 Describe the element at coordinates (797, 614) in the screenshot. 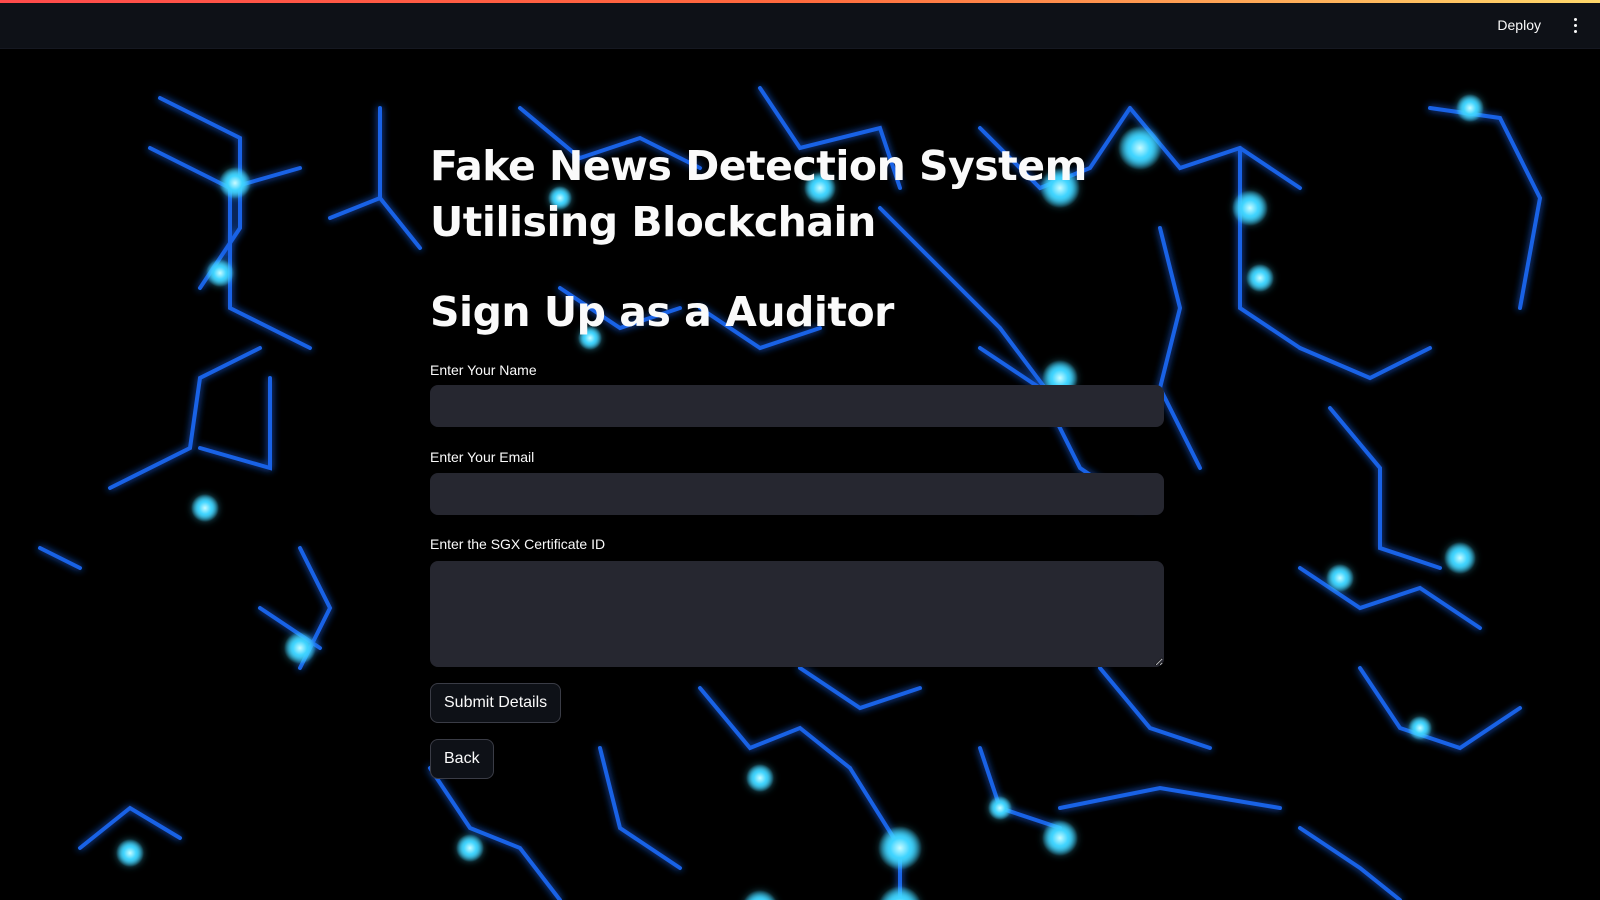

I see `sgx-certificate-textarea` at that location.